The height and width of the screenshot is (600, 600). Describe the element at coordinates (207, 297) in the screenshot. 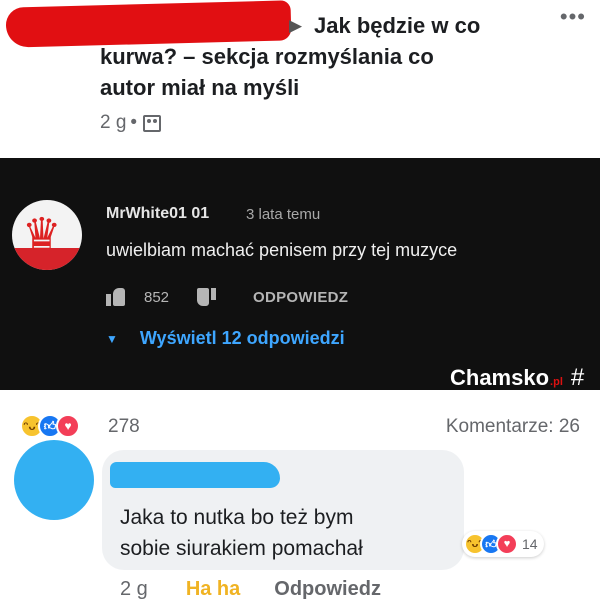

I see `thumb-down-icon` at that location.